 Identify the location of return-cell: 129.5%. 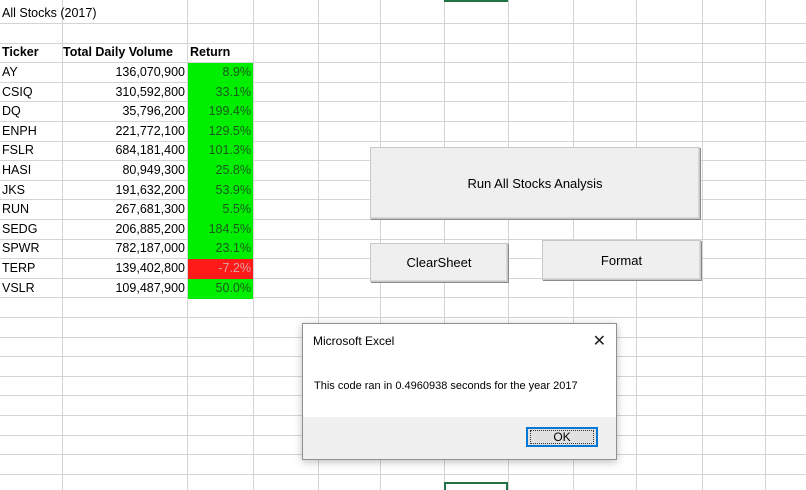
(220, 132).